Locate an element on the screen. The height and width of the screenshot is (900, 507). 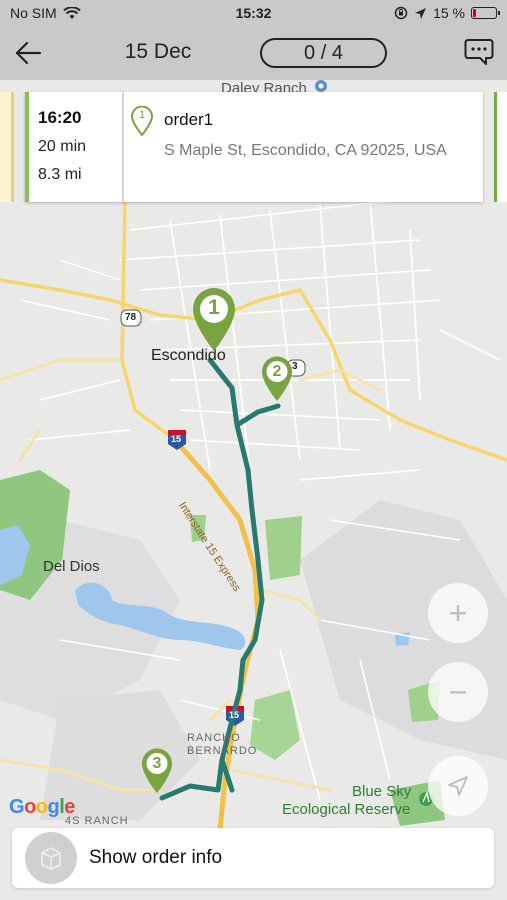
order-eta-time: 16:20 is located at coordinates (60, 117).